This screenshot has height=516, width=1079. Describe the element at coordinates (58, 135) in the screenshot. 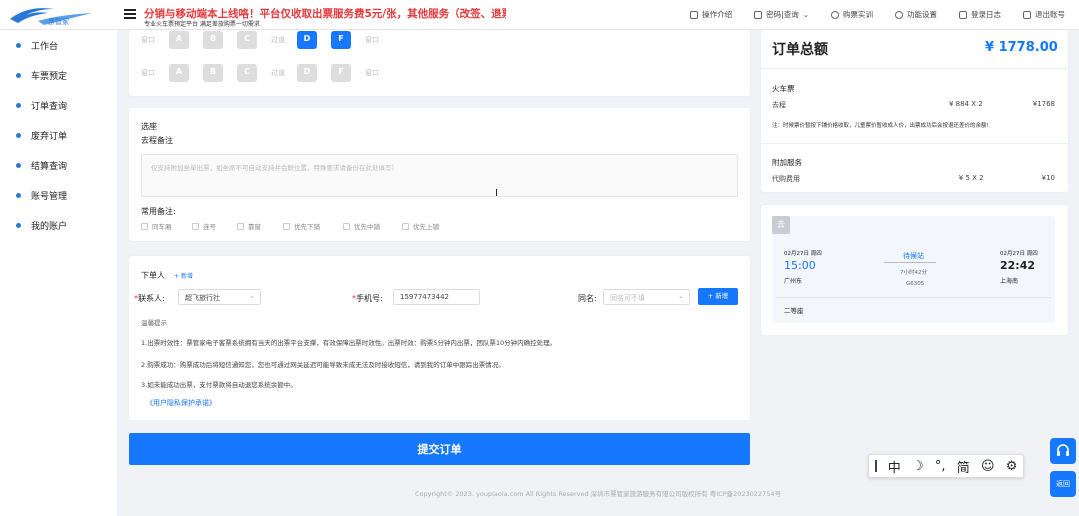

I see `sidebar-item-discarded: 废弃订单` at that location.